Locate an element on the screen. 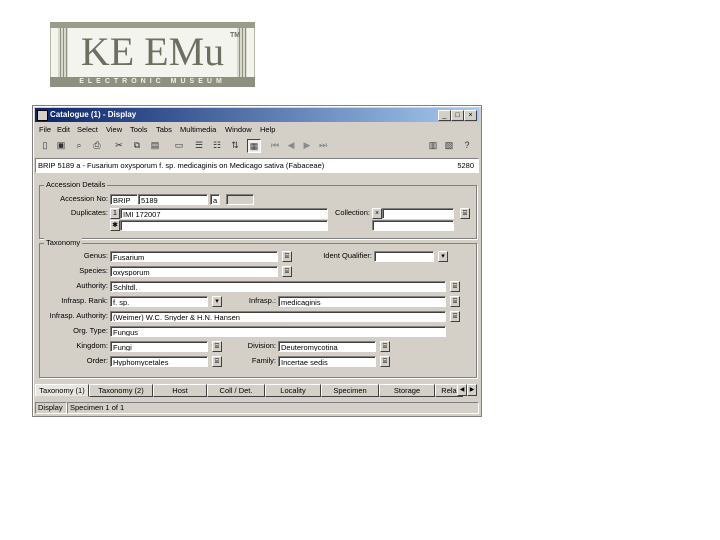  close-button: × is located at coordinates (470, 115).